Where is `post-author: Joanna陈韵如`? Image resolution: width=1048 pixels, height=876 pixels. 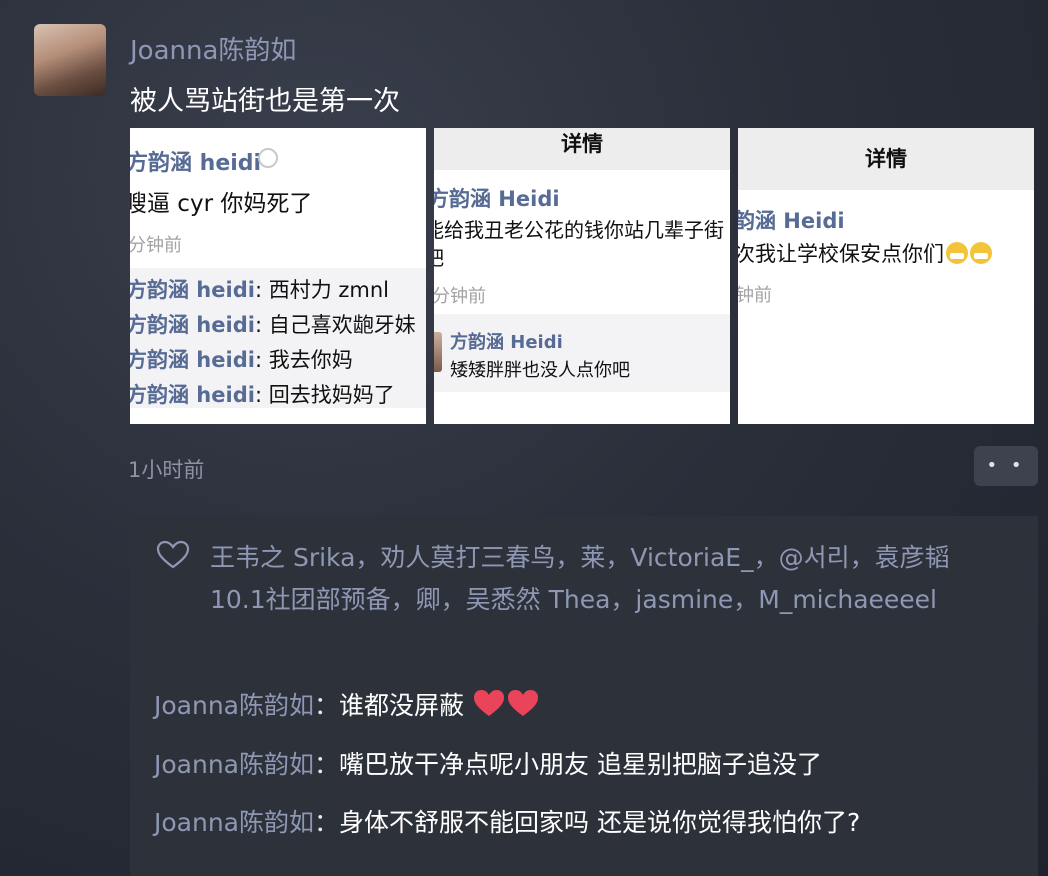
post-author: Joanna陈韵如 is located at coordinates (213, 48).